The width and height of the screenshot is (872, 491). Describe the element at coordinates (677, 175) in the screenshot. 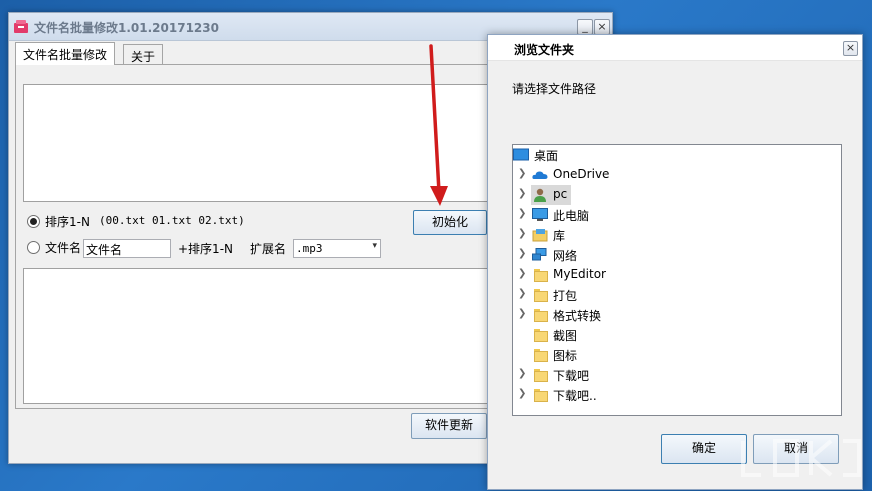

I see `tree-item-onedrive: ❯ OneDrive` at that location.